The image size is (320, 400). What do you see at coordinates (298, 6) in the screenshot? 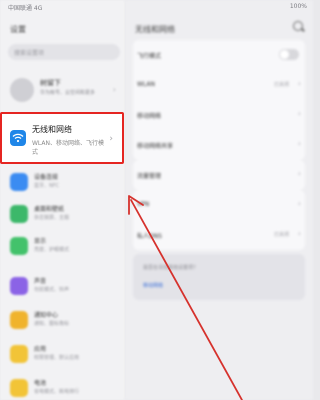
I see `battery-text: 100%` at bounding box center [298, 6].